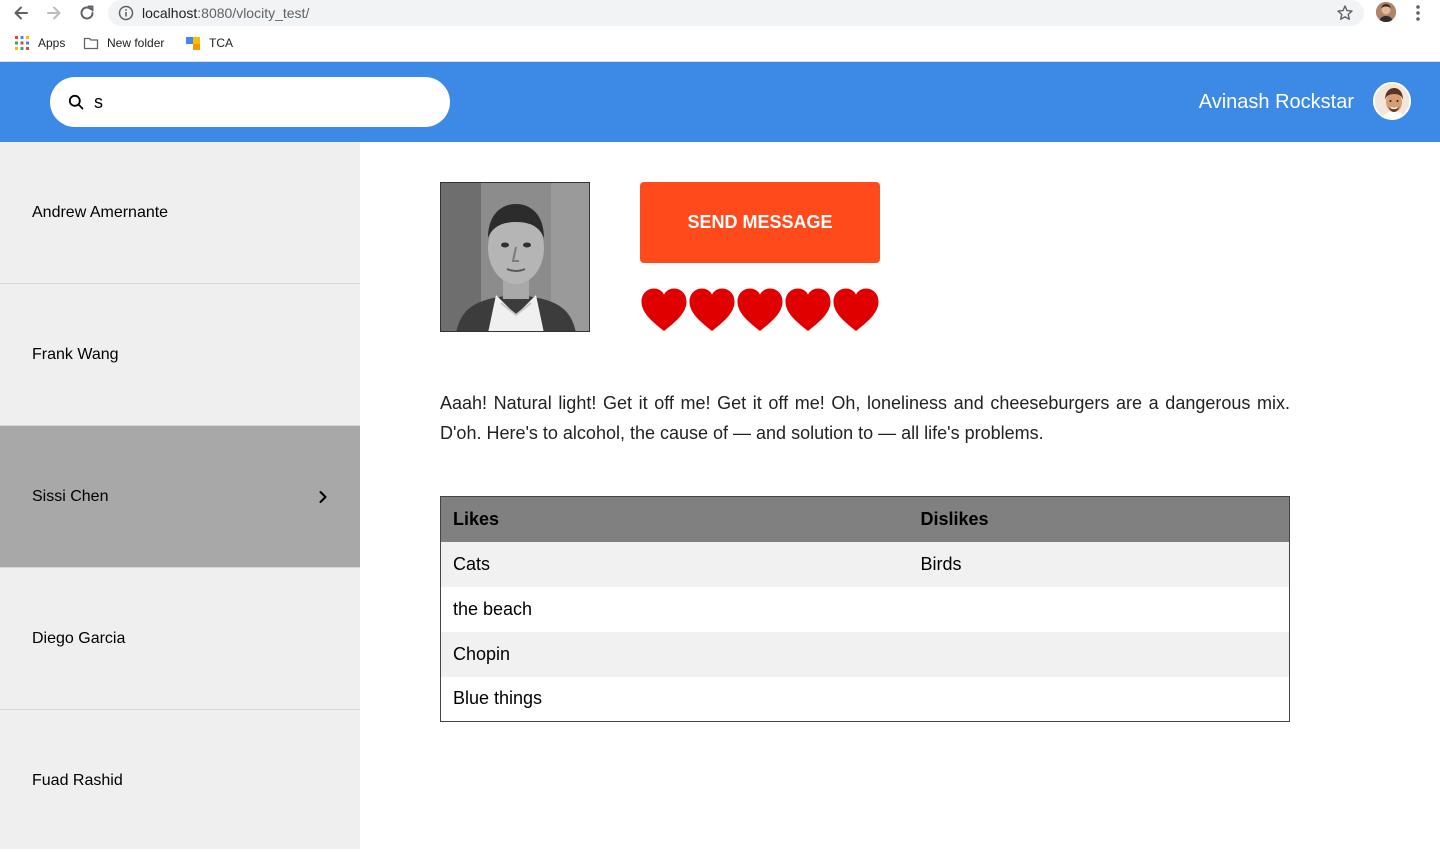 The image size is (1440, 852). Describe the element at coordinates (180, 781) in the screenshot. I see `sidebar-item-fuad-rashid: Fuad Rashid` at that location.